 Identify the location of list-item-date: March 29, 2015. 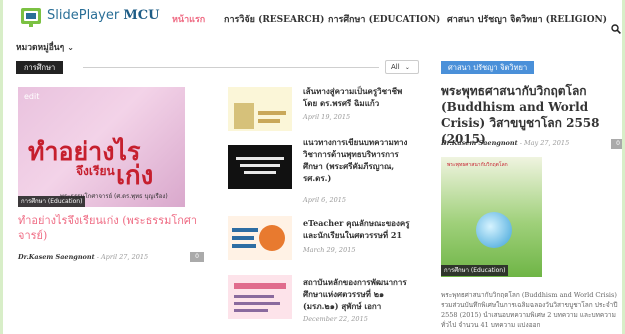
(329, 250).